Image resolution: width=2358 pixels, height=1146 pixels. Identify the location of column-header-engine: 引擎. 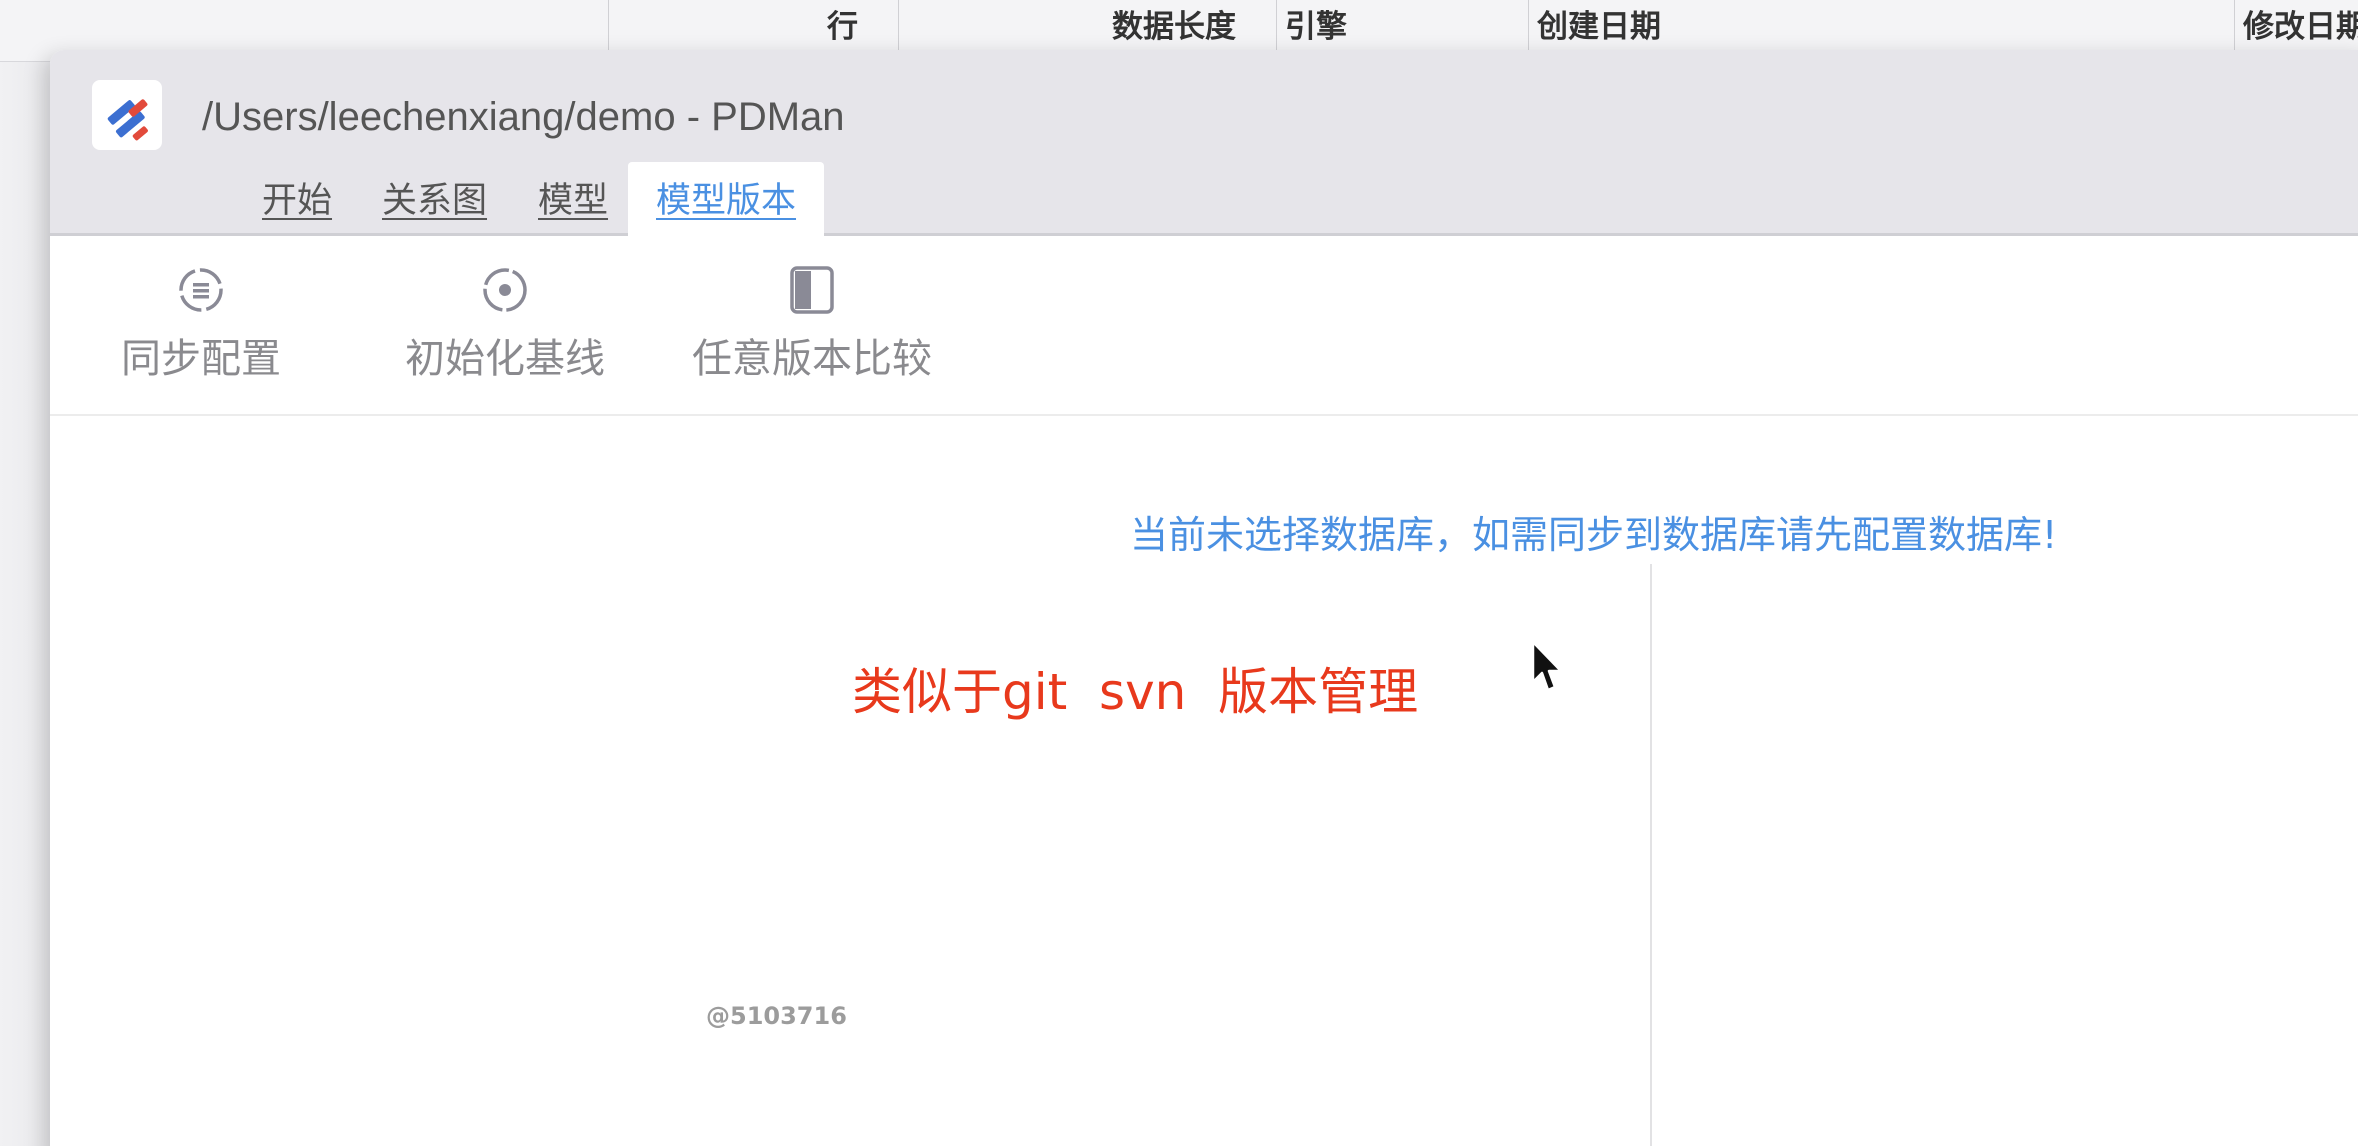
(1402, 25).